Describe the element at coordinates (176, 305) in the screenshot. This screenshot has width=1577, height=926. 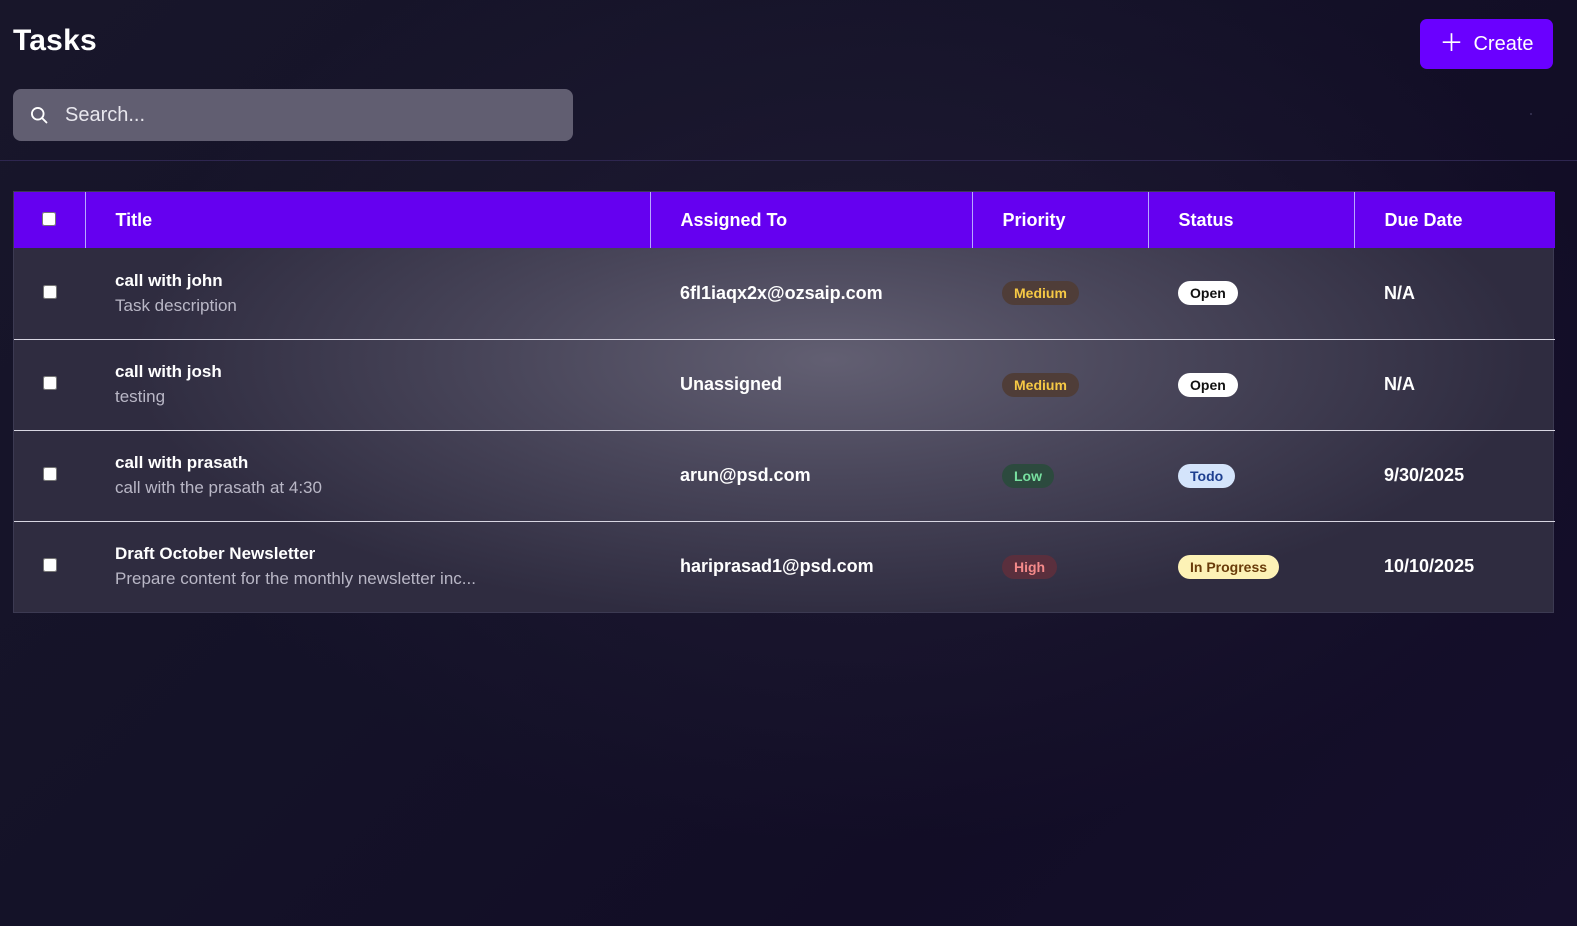
I see `task-description: Task description` at that location.